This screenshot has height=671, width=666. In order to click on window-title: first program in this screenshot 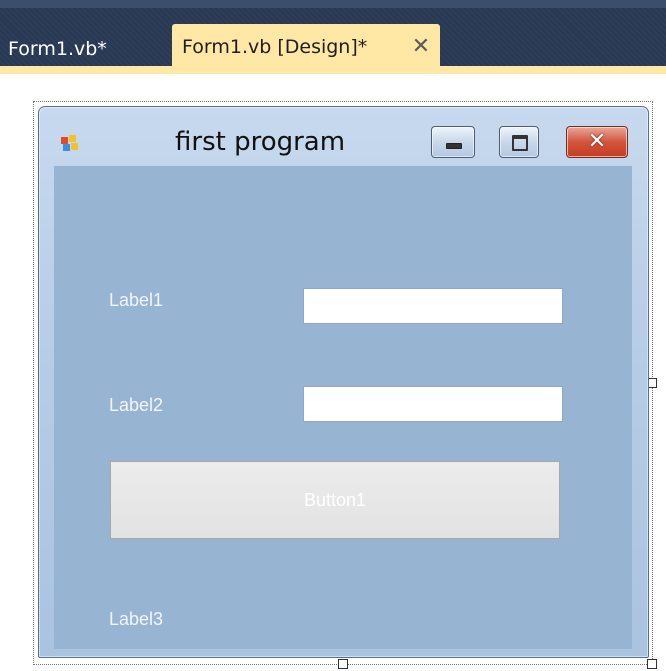, I will do `click(260, 142)`.